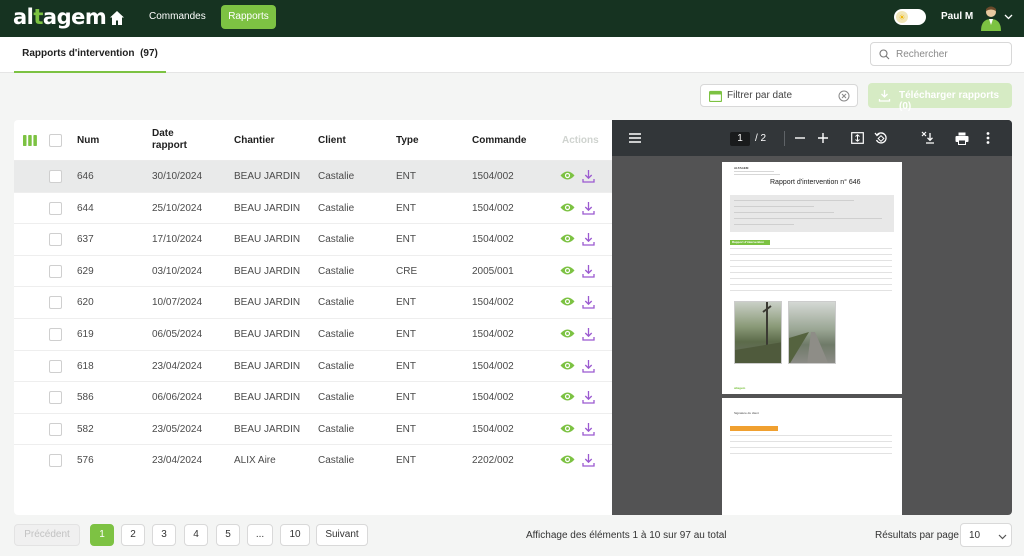  Describe the element at coordinates (779, 95) in the screenshot. I see `date-filter: Filtrer par date` at that location.